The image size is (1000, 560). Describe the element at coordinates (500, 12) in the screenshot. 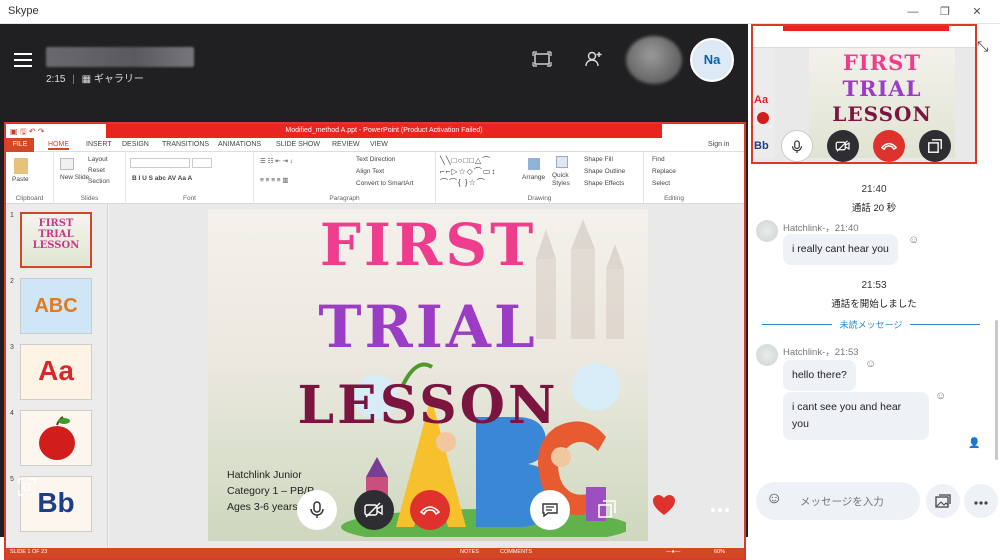

I see `title-bar: Skype — ❐ ✕` at that location.